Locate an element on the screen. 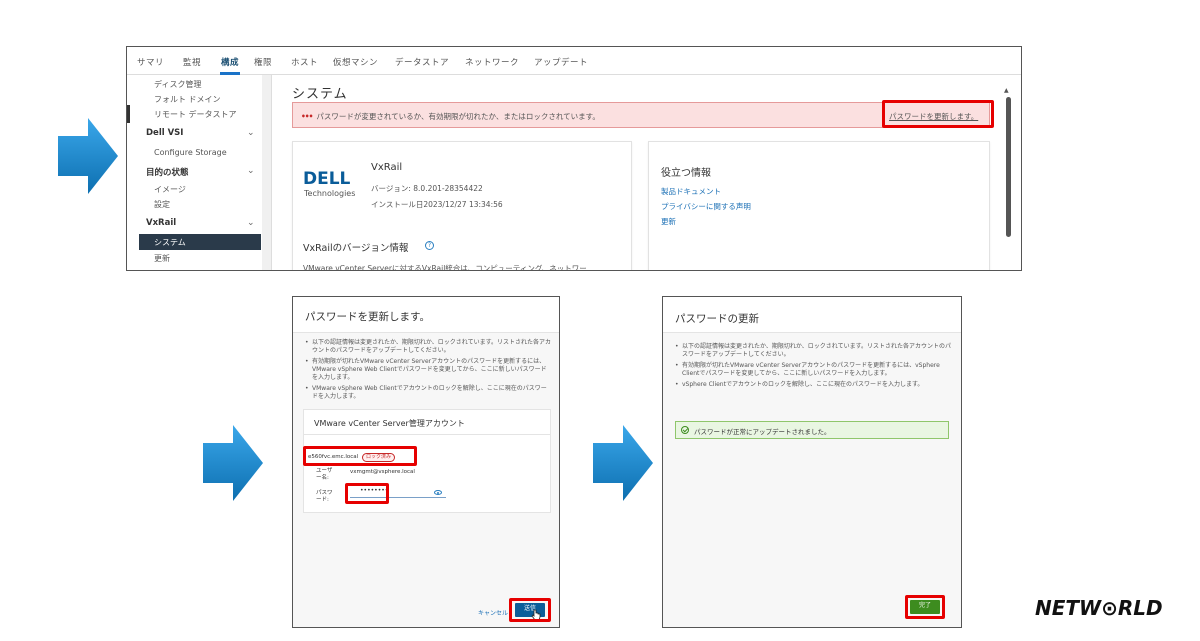  dell-logo-icon: DELL is located at coordinates (327, 178).